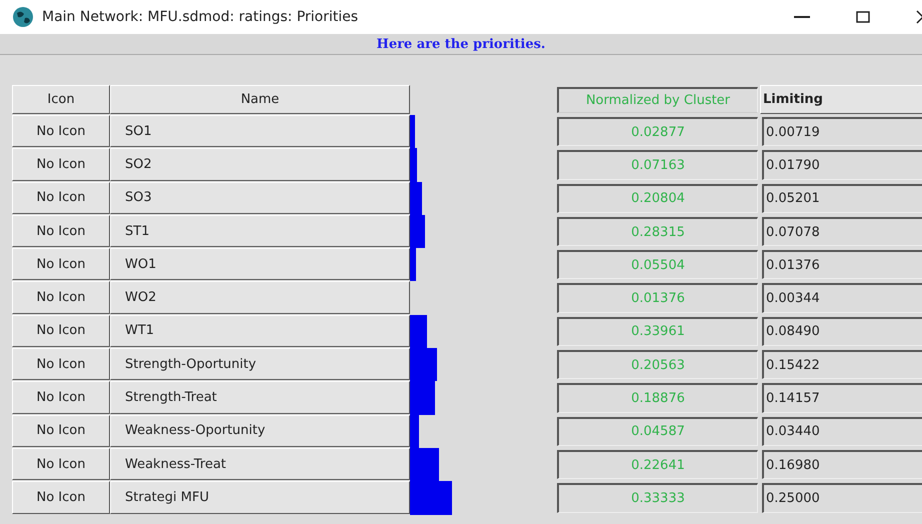 This screenshot has height=524, width=922. I want to click on column-header: Name, so click(260, 99).